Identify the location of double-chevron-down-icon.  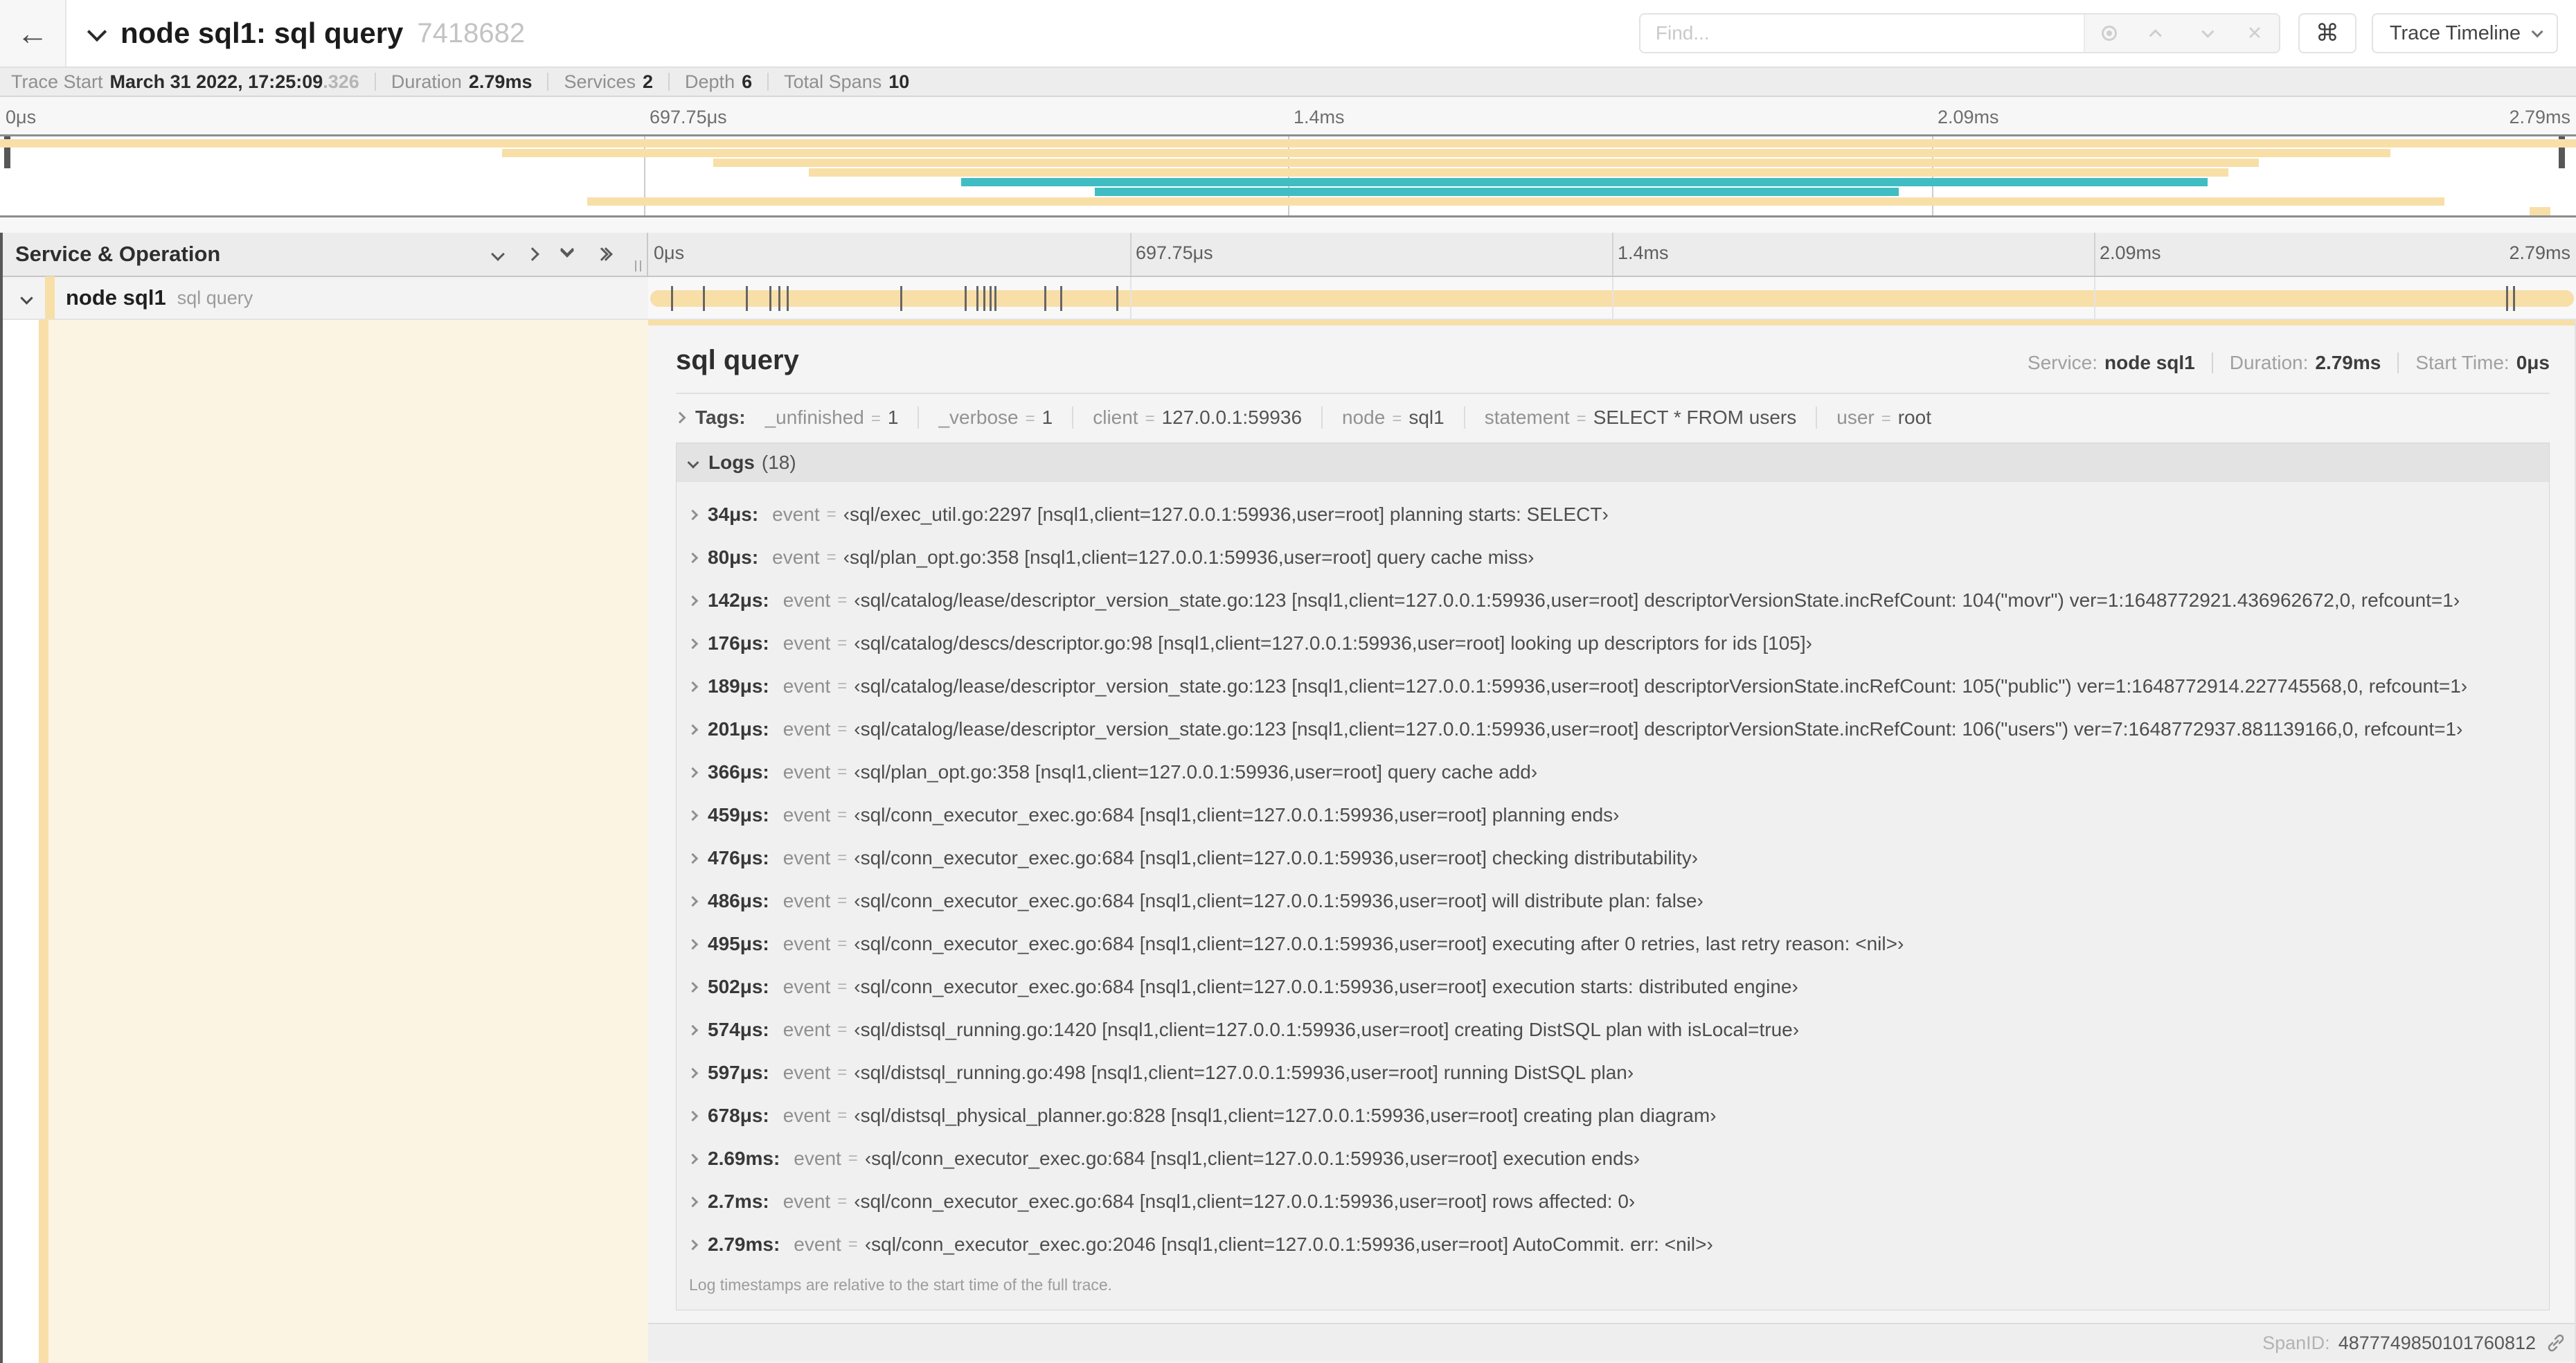
(567, 250).